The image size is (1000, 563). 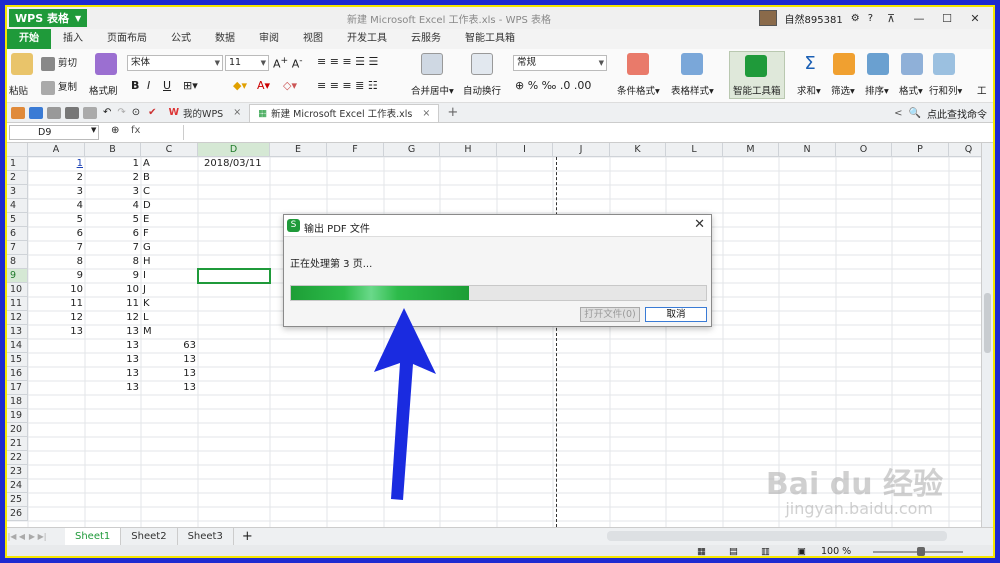 What do you see at coordinates (810, 64) in the screenshot?
I see `sum-icon: Σ` at bounding box center [810, 64].